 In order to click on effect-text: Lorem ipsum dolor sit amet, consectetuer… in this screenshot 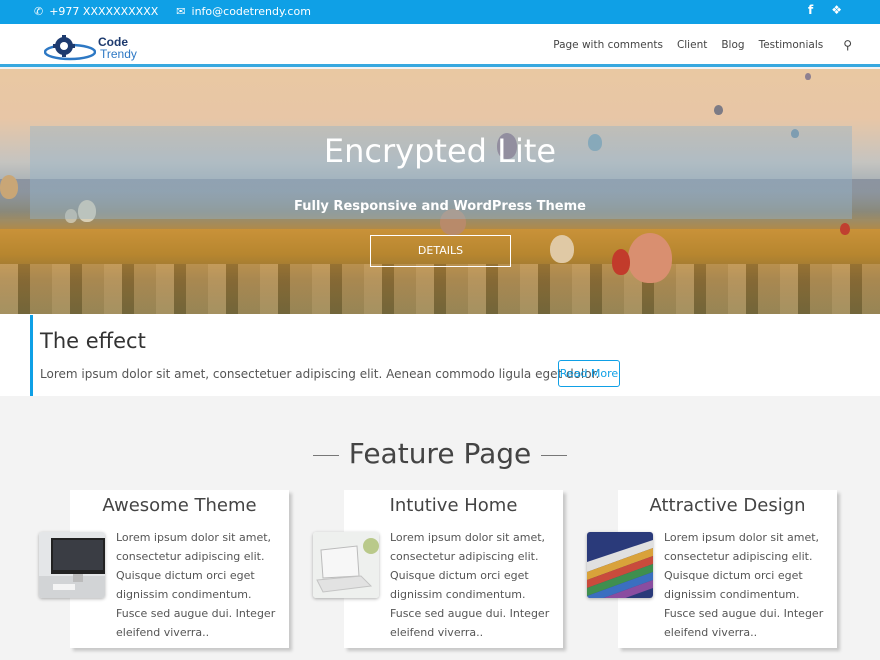, I will do `click(320, 374)`.